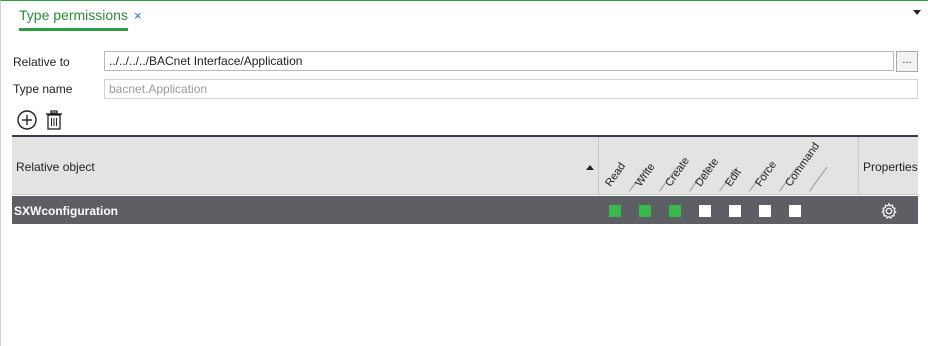 The height and width of the screenshot is (346, 928). I want to click on permission-header-create: Create, so click(677, 172).